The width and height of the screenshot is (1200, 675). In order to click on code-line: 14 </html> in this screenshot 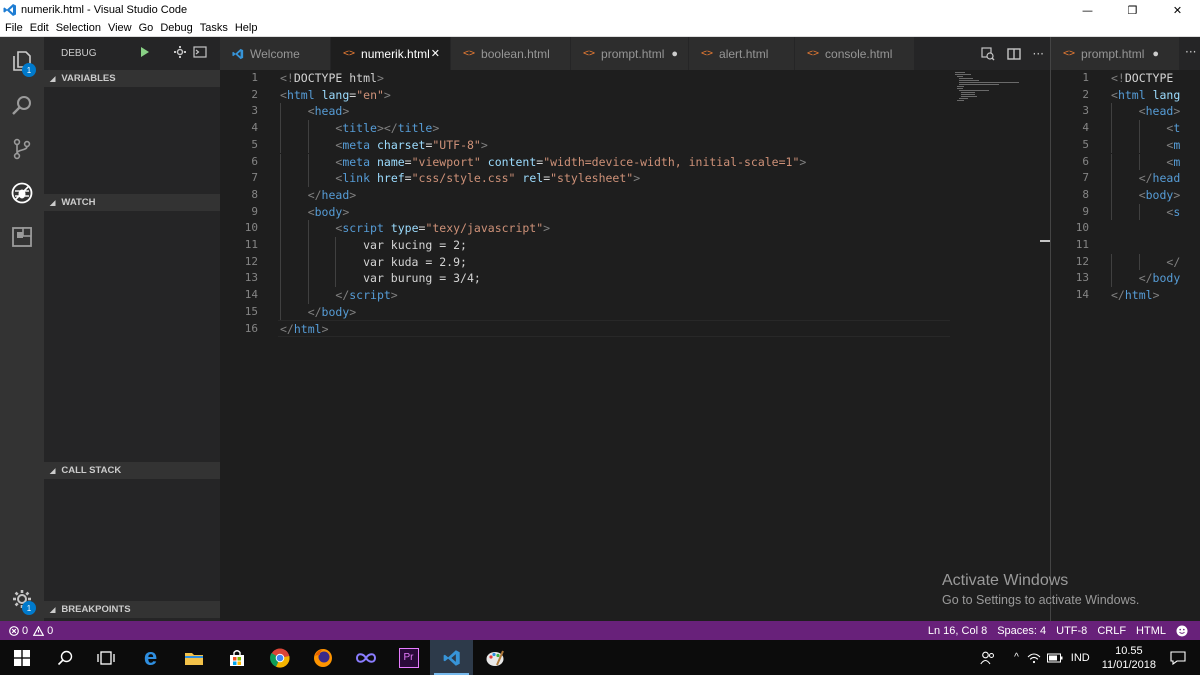, I will do `click(1125, 295)`.